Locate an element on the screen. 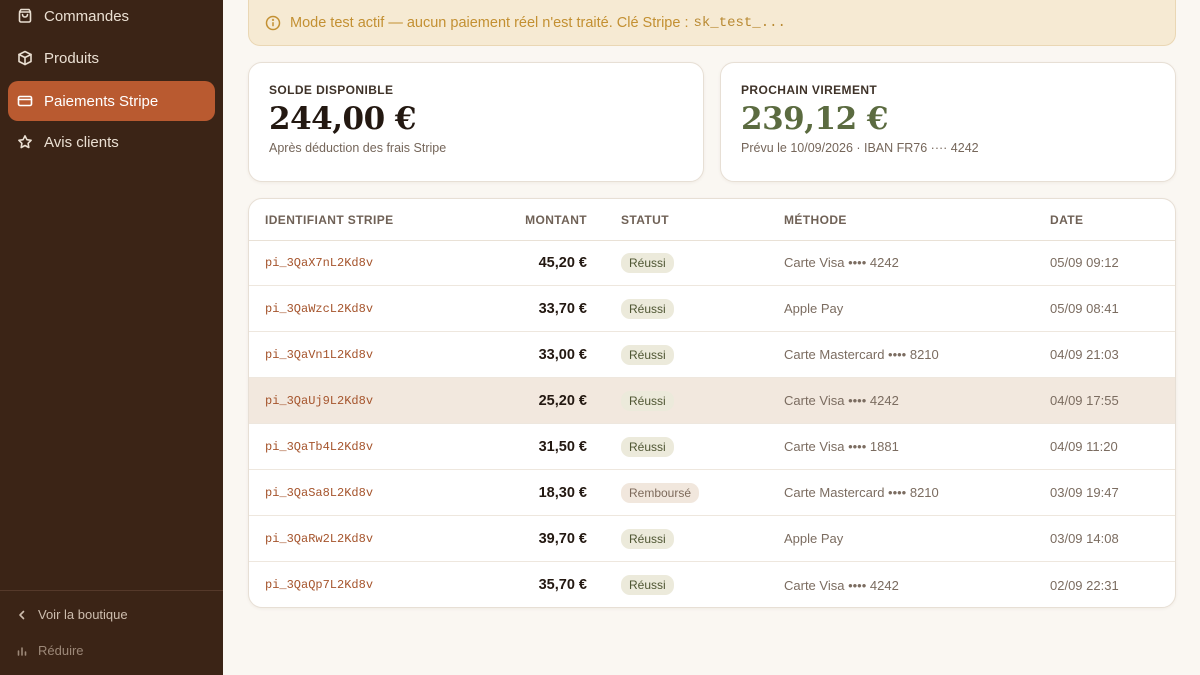 The width and height of the screenshot is (1200, 675). bar-chart-icon is located at coordinates (22, 651).